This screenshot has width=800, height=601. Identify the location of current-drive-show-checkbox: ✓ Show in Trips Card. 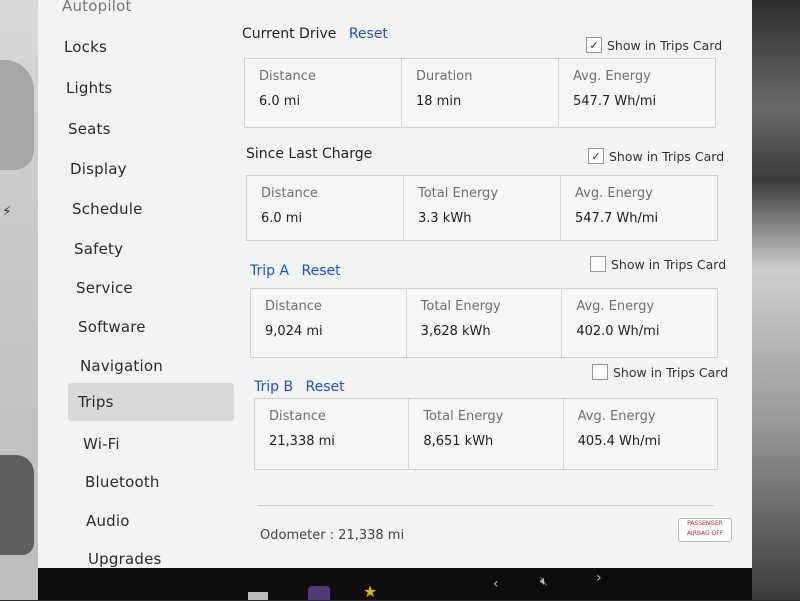
(654, 45).